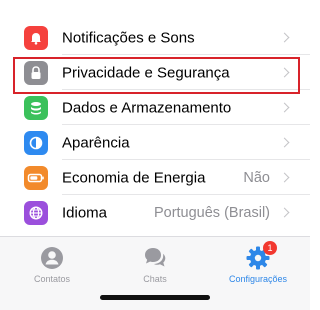  Describe the element at coordinates (155, 142) in the screenshot. I see `settings-item-appearance: Aparência` at that location.